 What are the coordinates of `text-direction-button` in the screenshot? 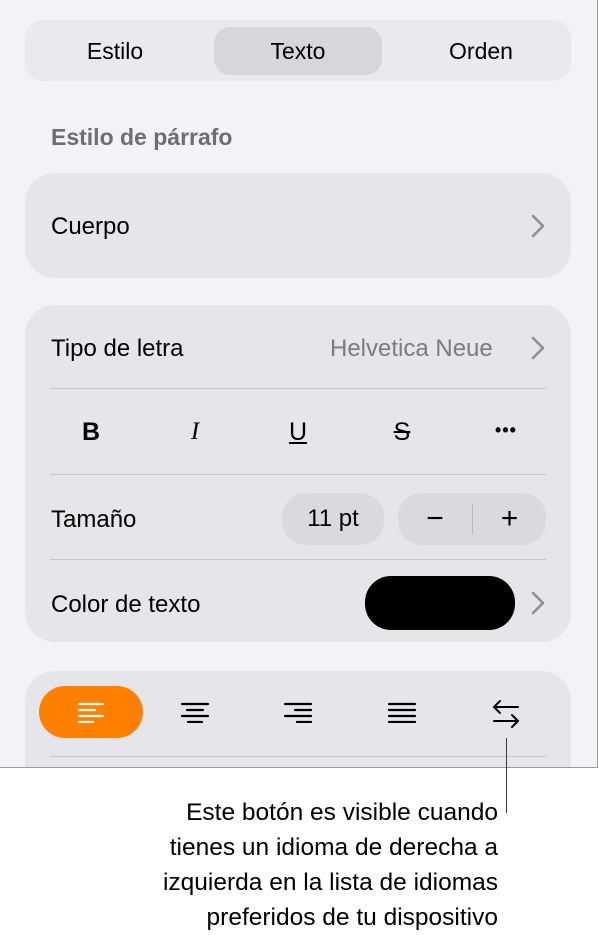 It's located at (506, 712).